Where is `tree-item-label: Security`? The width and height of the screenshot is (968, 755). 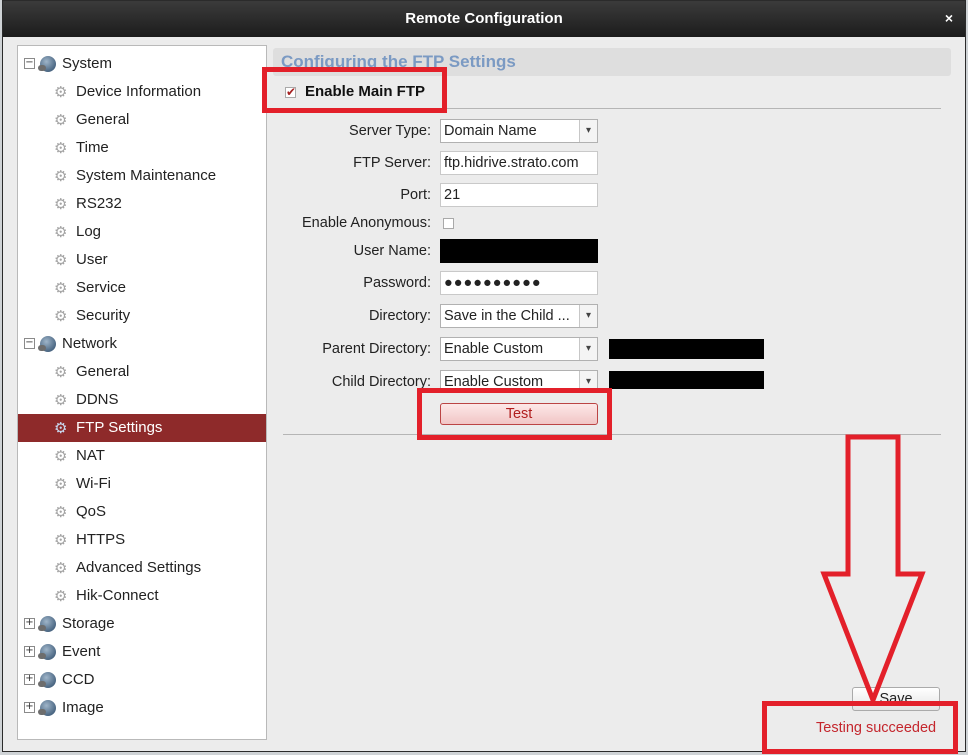 tree-item-label: Security is located at coordinates (103, 315).